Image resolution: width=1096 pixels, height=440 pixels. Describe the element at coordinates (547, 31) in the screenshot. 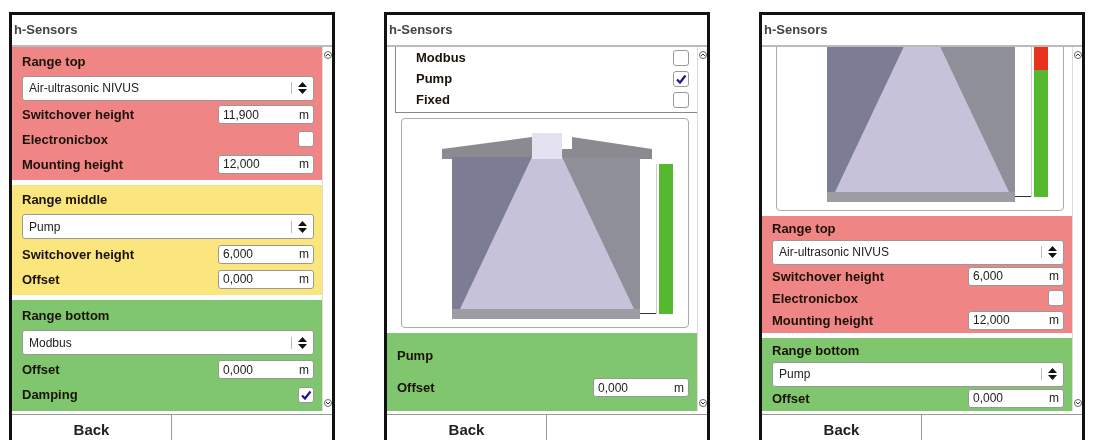

I see `screen-title: h-Sensors` at that location.